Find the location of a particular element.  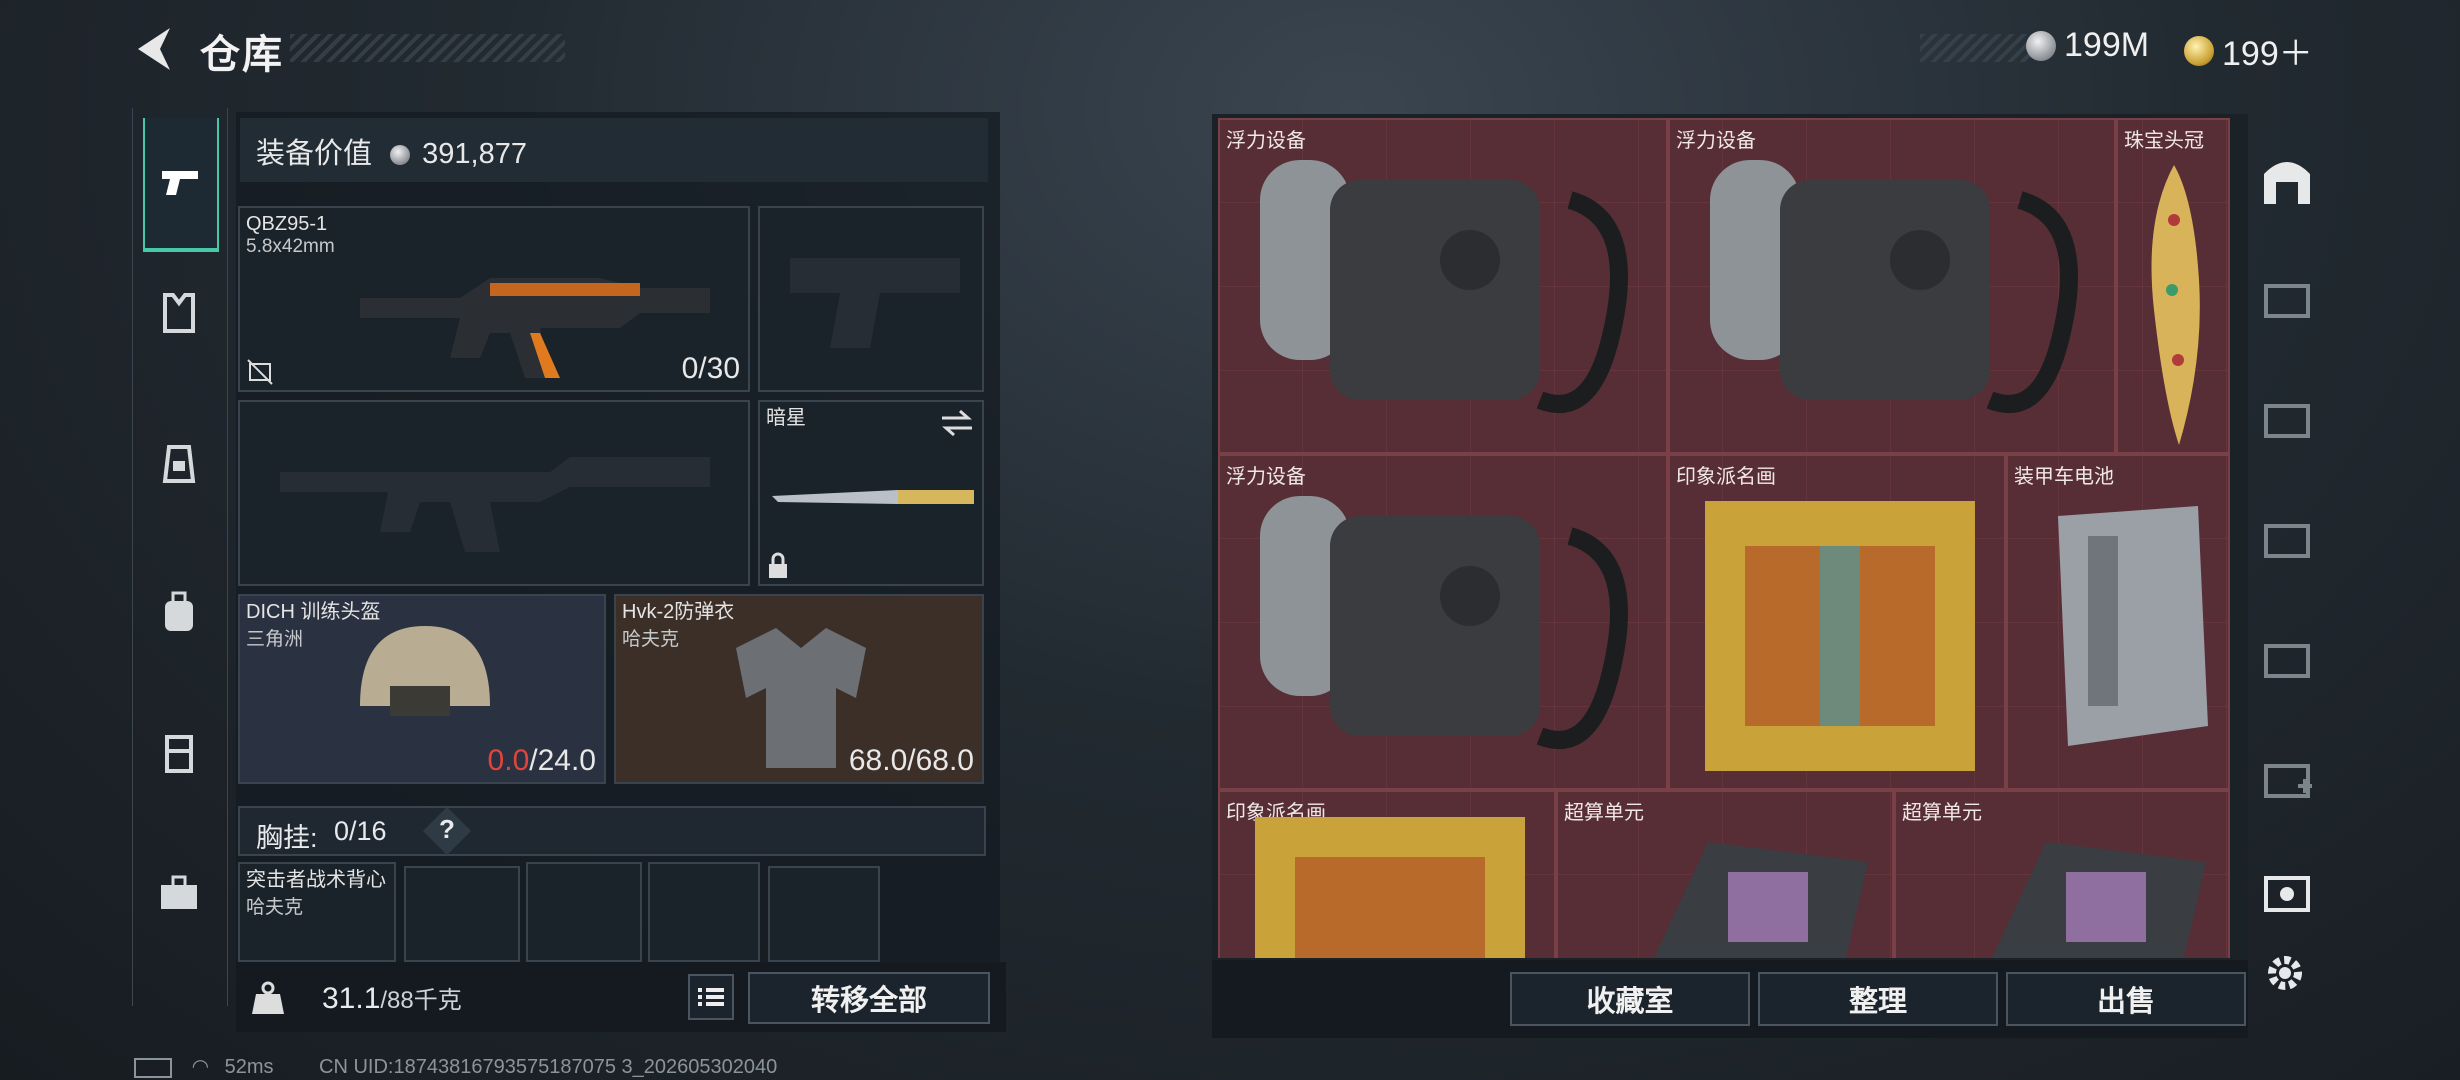

gold-amount: 199＋ is located at coordinates (2267, 54).